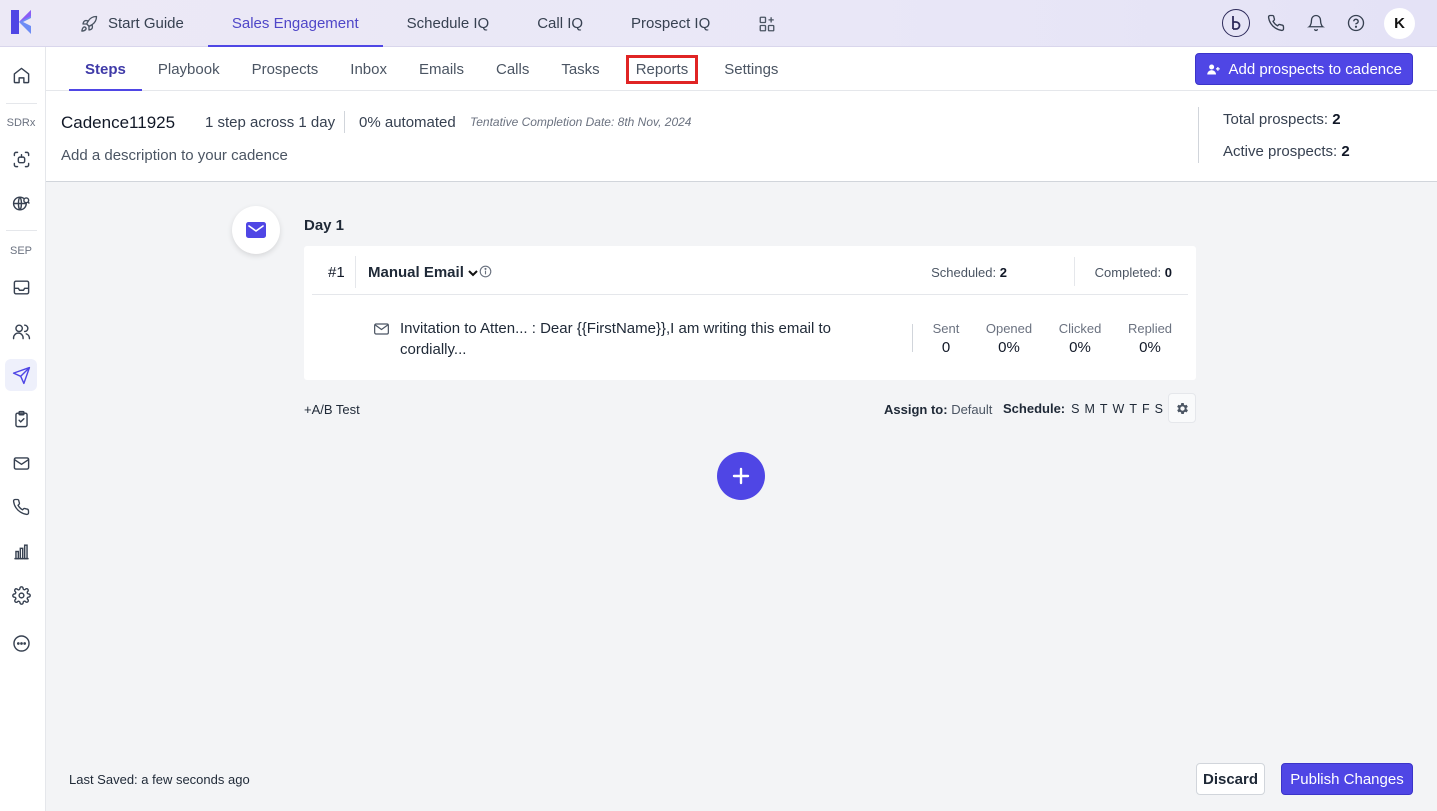 The width and height of the screenshot is (1437, 811). Describe the element at coordinates (512, 69) in the screenshot. I see `tab-calls: Calls` at that location.